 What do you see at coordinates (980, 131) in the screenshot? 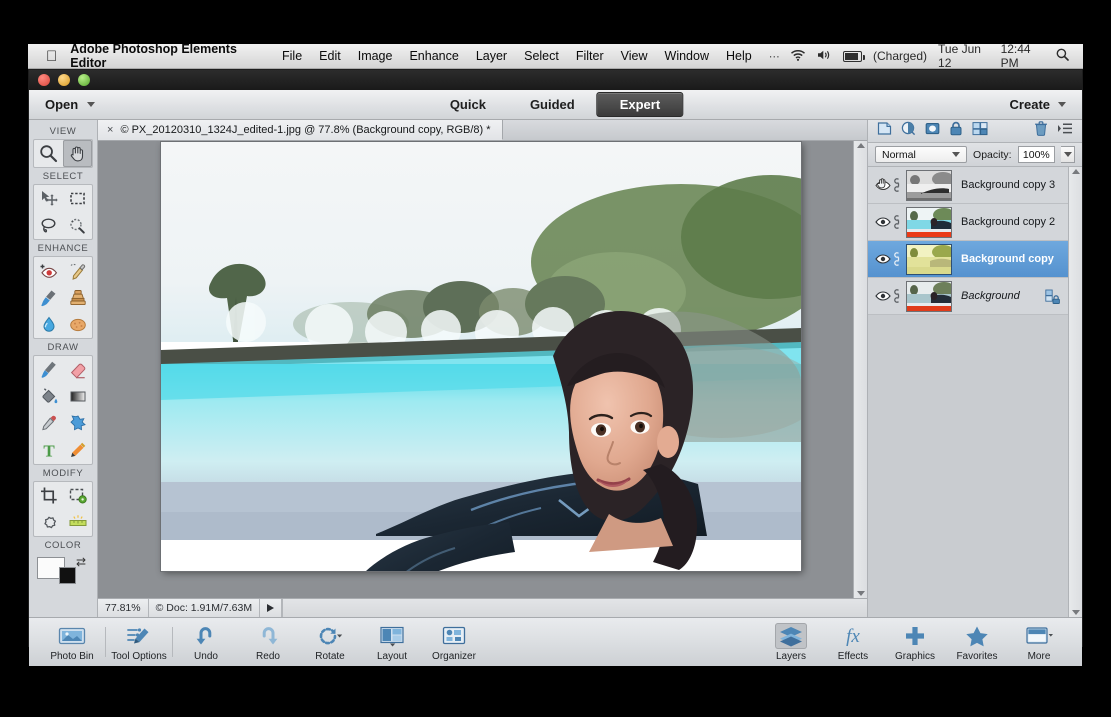
I see `group-layer-icon` at bounding box center [980, 131].